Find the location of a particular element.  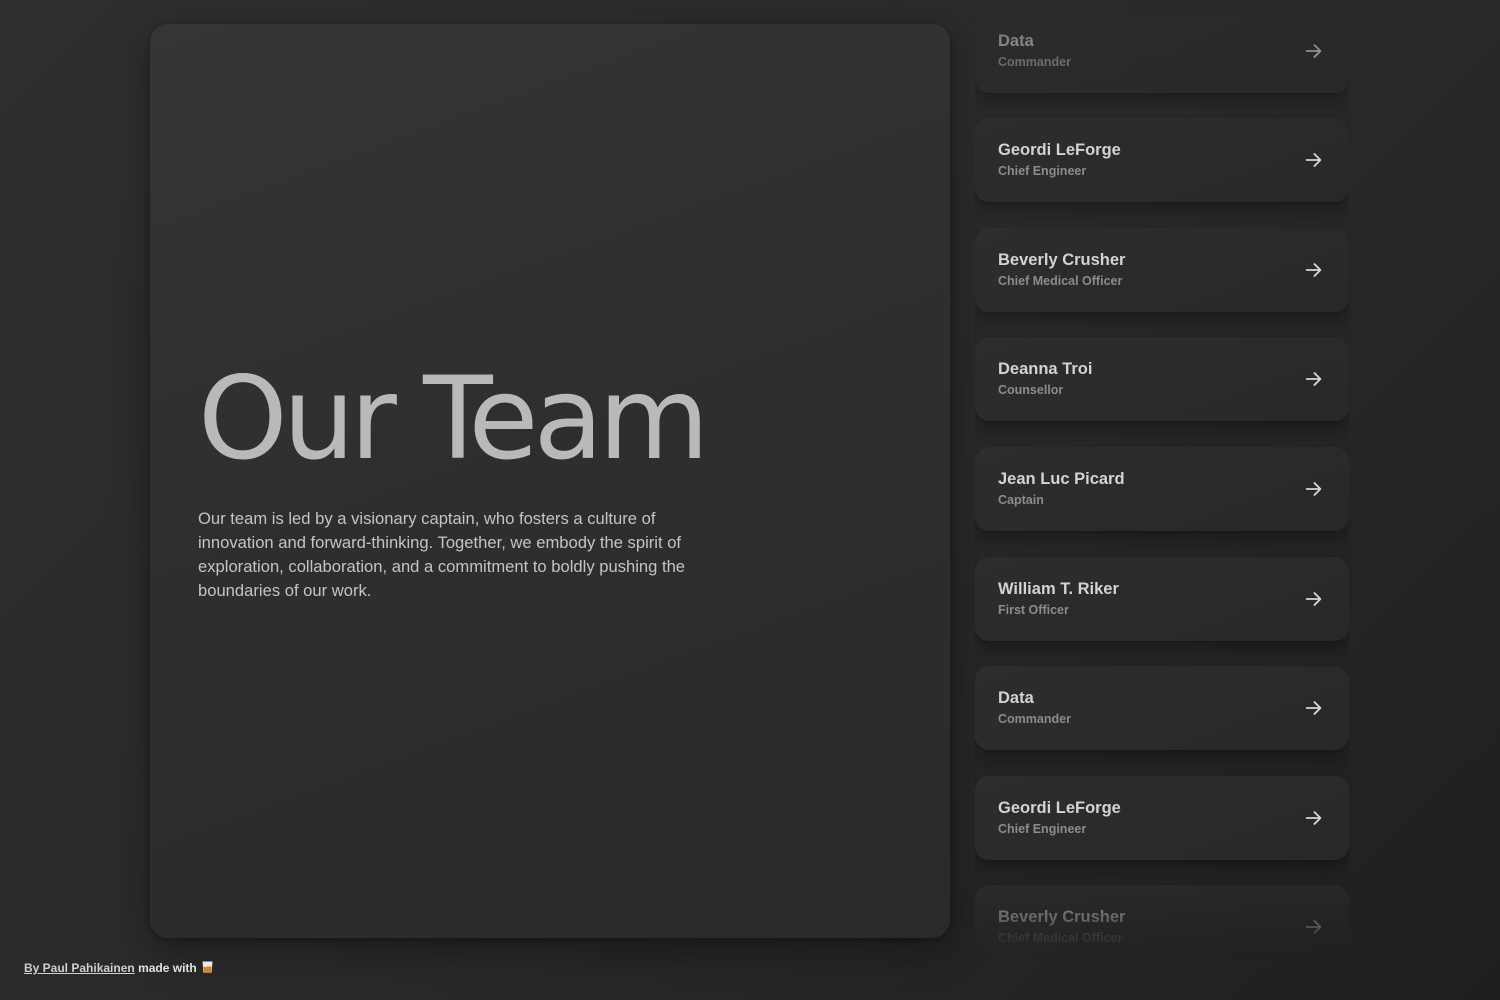

member-role: Counsellor is located at coordinates (1031, 390).